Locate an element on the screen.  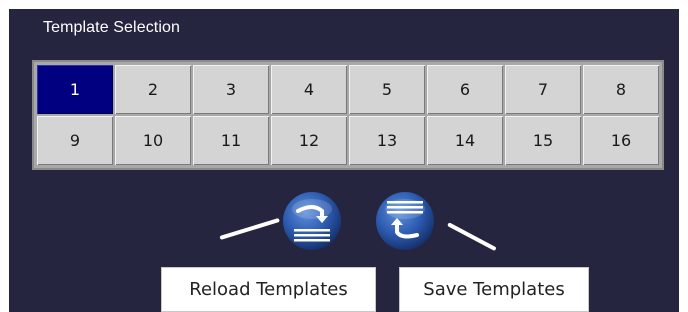
save-templates-icon is located at coordinates (405, 221).